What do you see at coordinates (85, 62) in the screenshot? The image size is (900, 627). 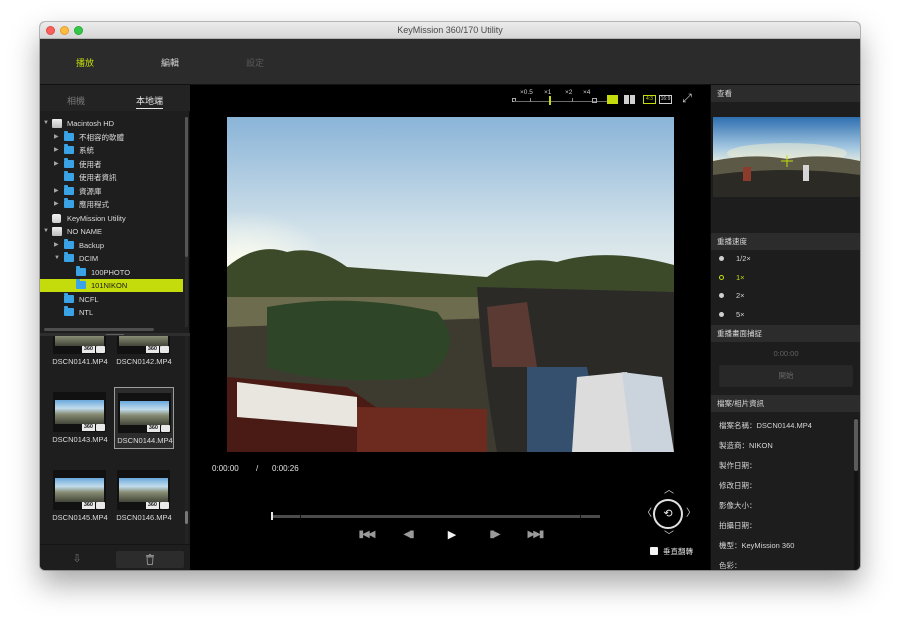 I see `tab-playback: 播放` at bounding box center [85, 62].